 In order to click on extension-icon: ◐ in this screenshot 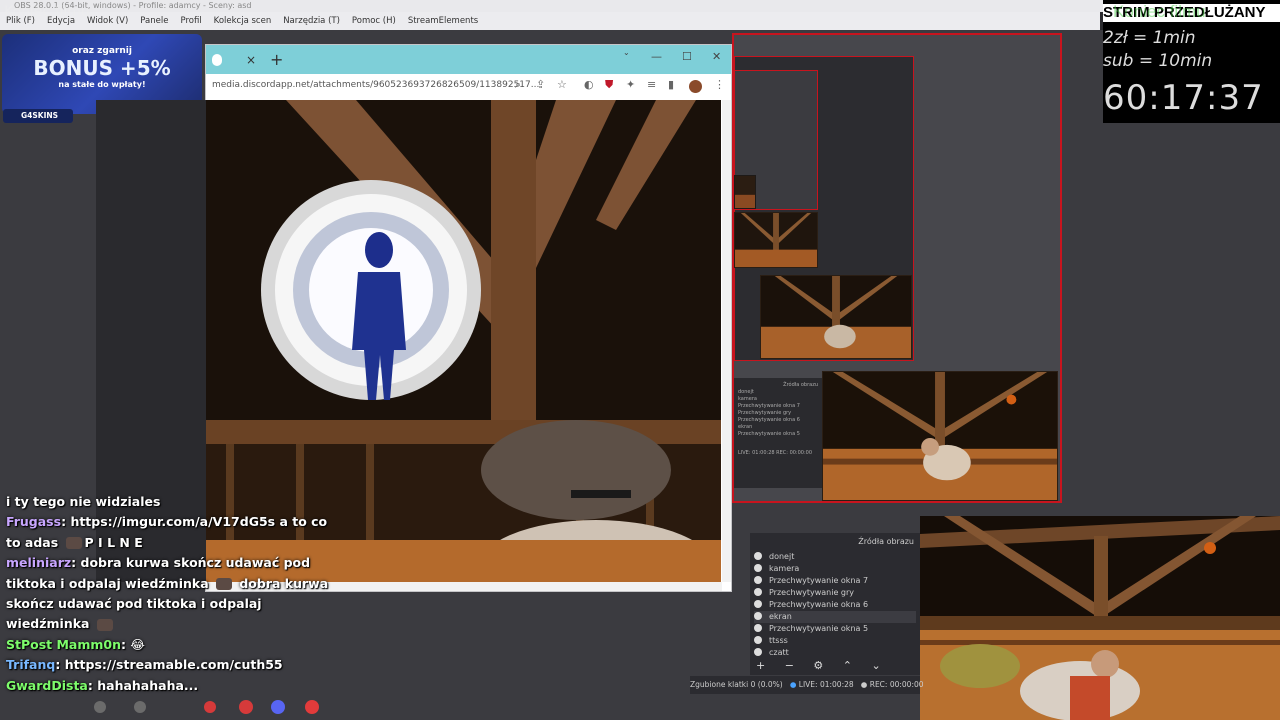, I will do `click(589, 84)`.